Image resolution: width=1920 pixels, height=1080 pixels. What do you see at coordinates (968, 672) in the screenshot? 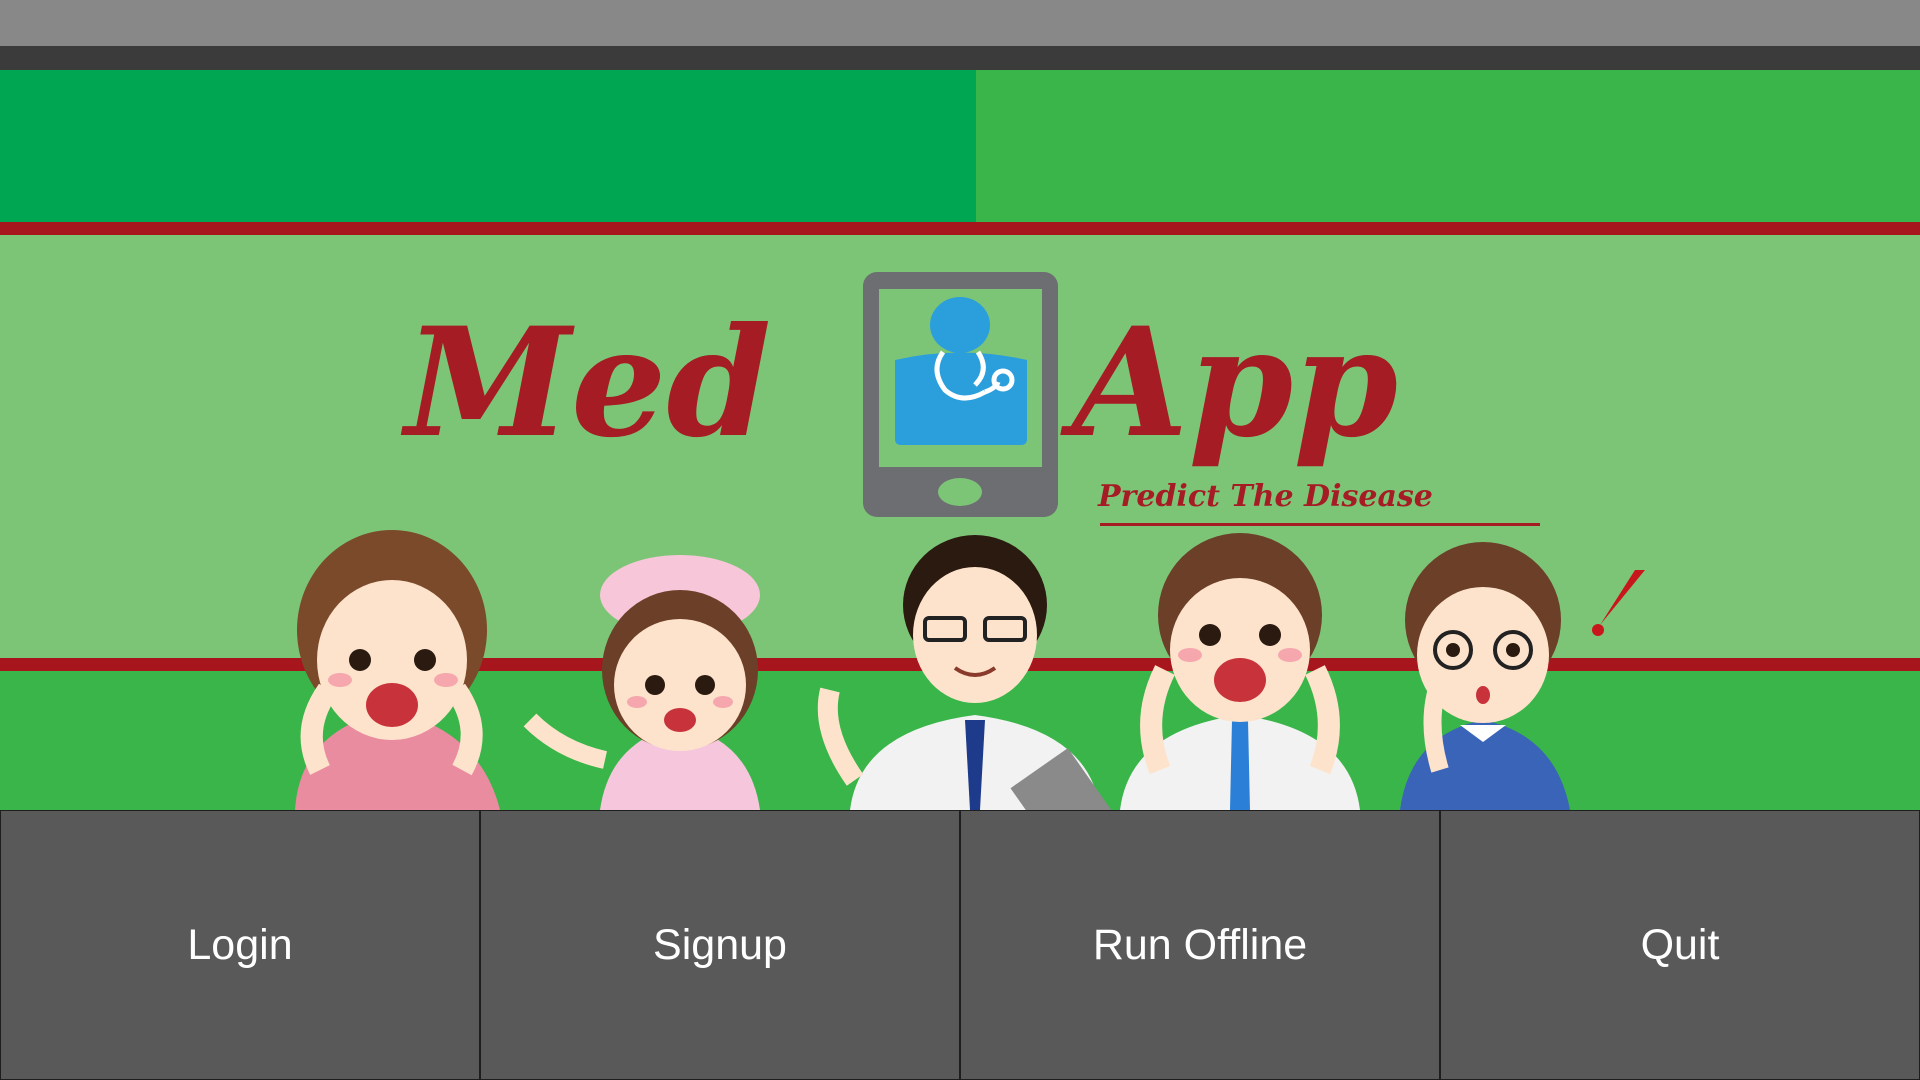
I see `doctor-icon` at bounding box center [968, 672].